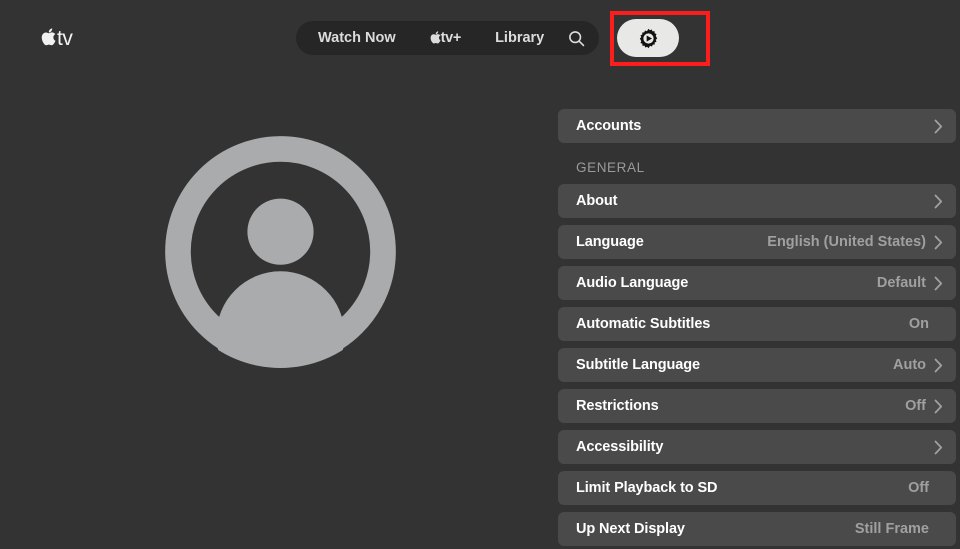  I want to click on setting-row-right: English (United States), so click(855, 242).